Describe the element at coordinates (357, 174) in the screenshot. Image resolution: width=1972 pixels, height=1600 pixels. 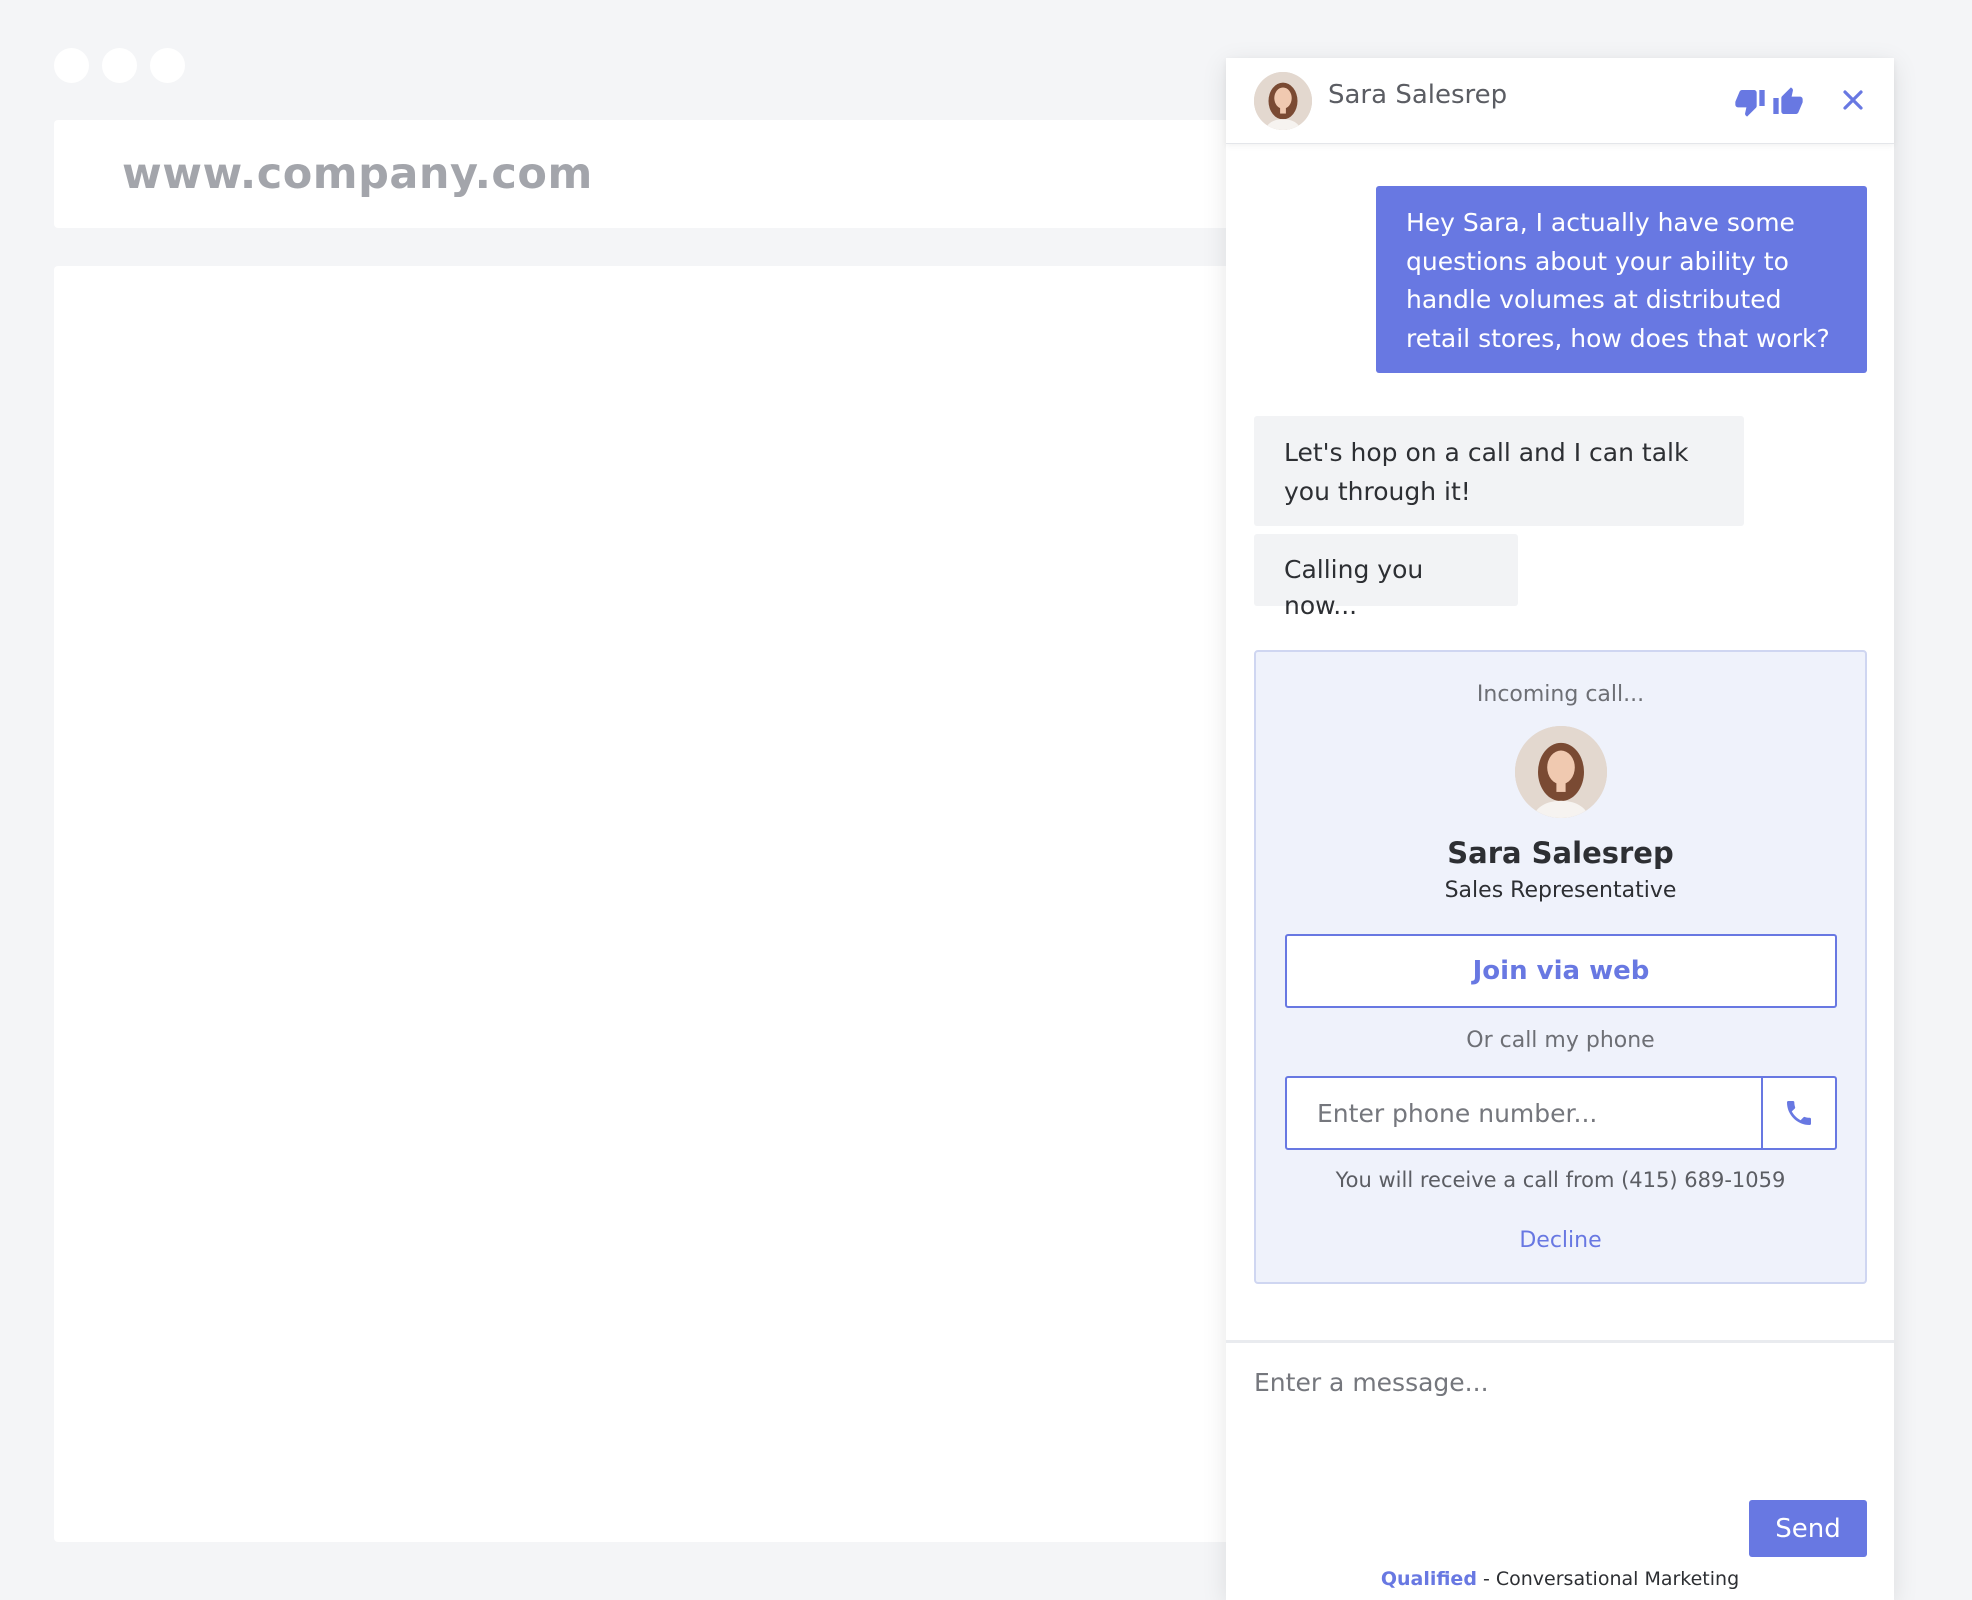
I see `address-url: www.company.com` at that location.